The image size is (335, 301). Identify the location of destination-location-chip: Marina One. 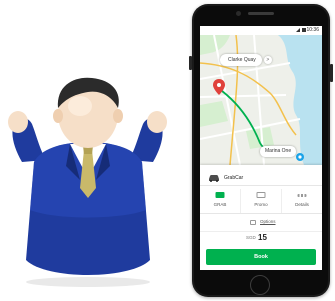
(278, 151).